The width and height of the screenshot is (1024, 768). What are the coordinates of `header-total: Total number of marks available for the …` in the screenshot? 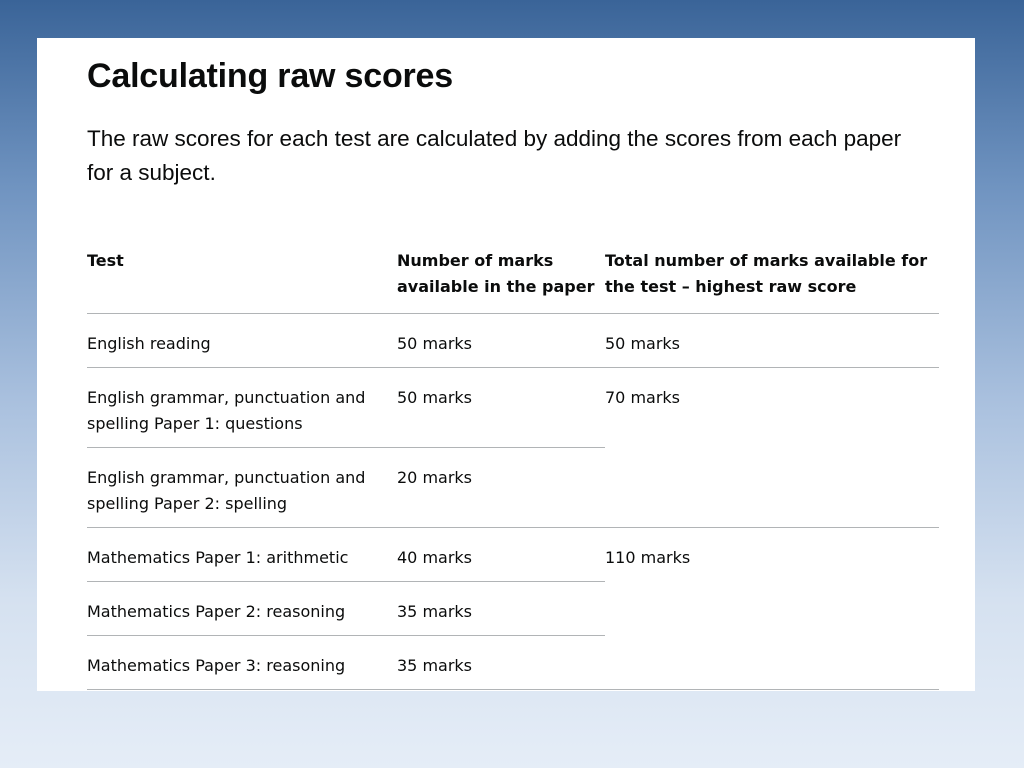 It's located at (770, 274).